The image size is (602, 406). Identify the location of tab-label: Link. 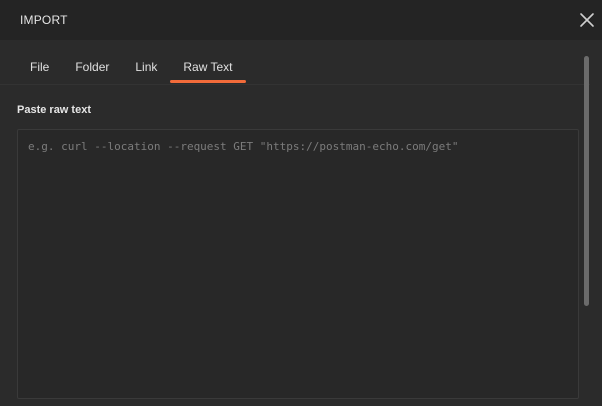
(146, 67).